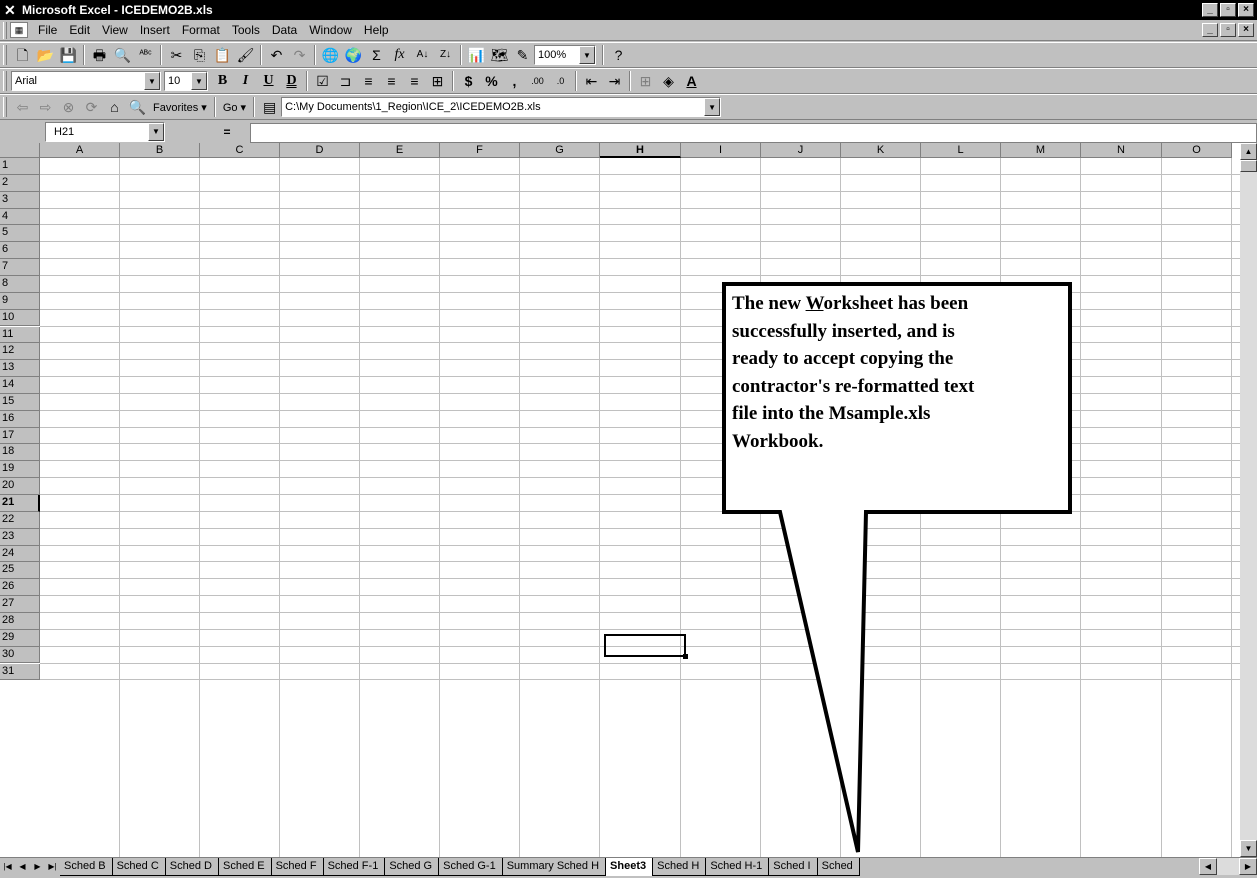 This screenshot has height=878, width=1257. Describe the element at coordinates (1246, 30) in the screenshot. I see `workbook-close-icon: ×` at that location.